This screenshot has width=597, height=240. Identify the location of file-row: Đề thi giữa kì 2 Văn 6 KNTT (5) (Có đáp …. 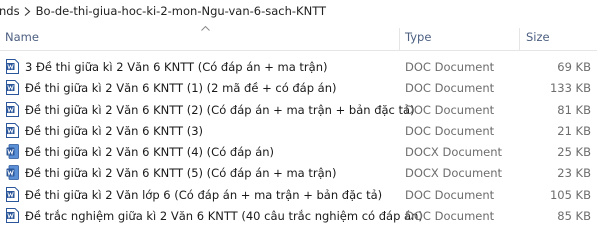
(298, 173).